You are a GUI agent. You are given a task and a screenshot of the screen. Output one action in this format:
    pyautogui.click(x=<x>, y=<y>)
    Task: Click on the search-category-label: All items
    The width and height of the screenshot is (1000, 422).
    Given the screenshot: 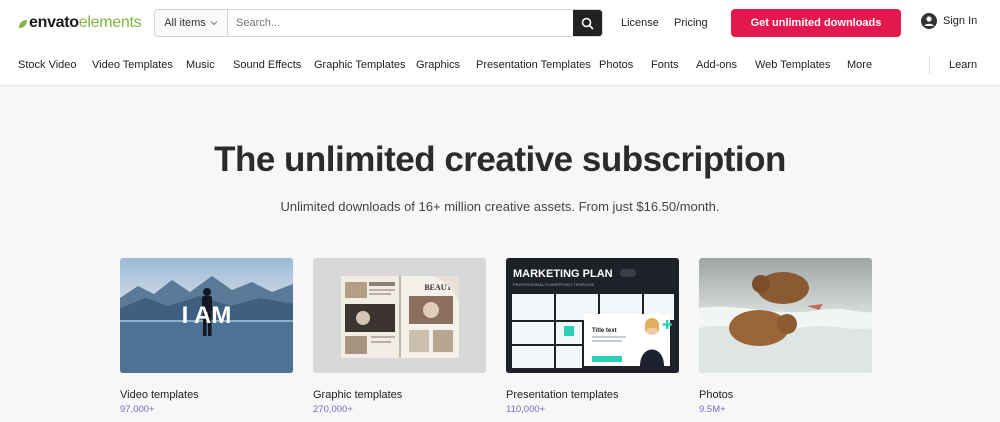 What is the action you would take?
    pyautogui.click(x=185, y=23)
    